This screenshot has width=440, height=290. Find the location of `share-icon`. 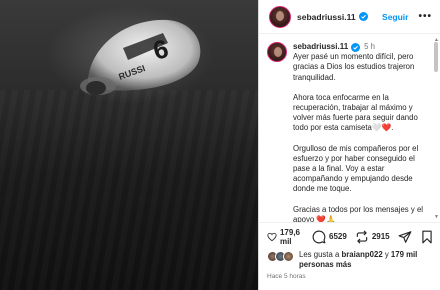

share-icon is located at coordinates (405, 236).